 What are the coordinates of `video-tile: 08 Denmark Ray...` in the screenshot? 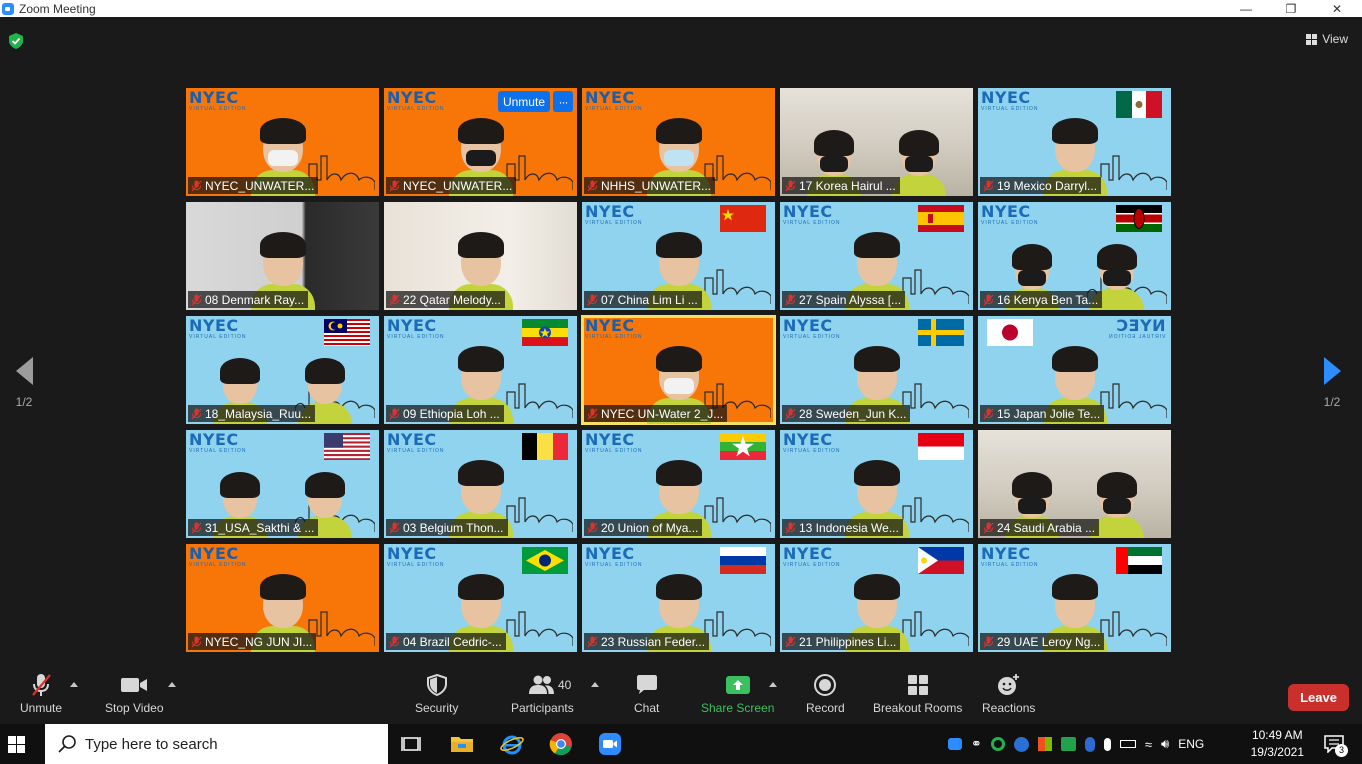 It's located at (282, 256).